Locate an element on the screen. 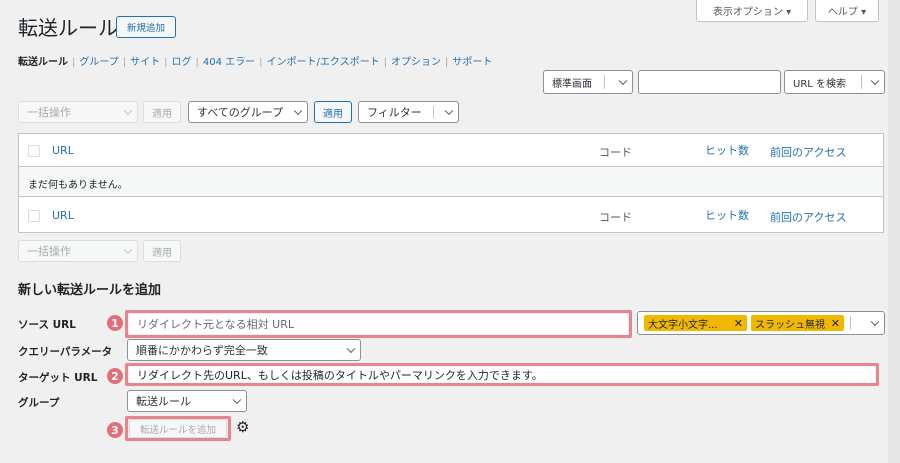 This screenshot has width=900, height=463. add-new-button: 新規追加 is located at coordinates (146, 27).